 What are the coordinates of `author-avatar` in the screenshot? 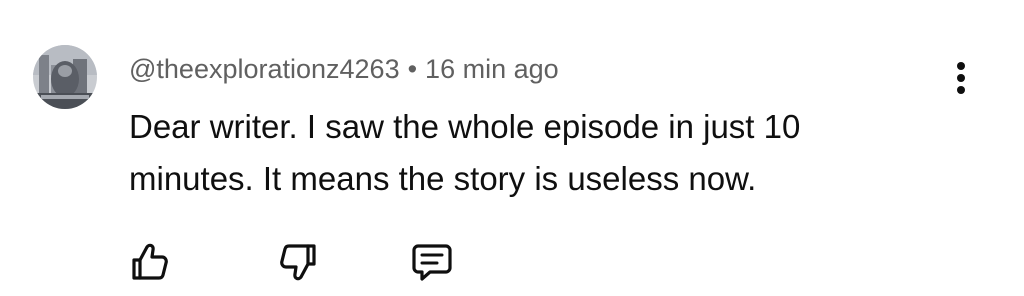 It's located at (65, 77).